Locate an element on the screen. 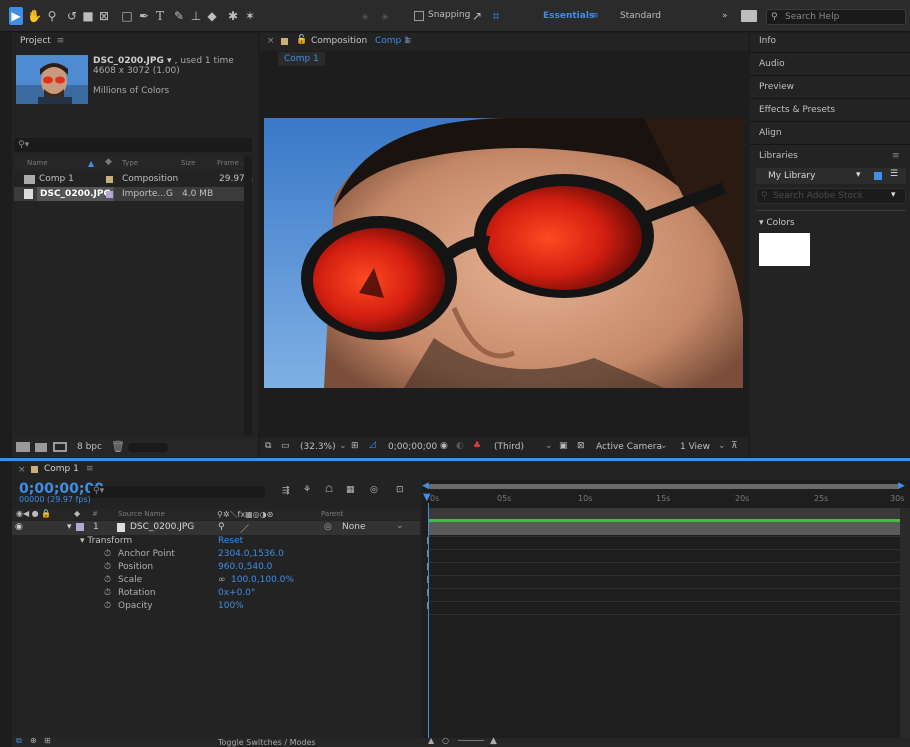 This screenshot has height=747, width=910. safe-margins-icon: ⊞ is located at coordinates (355, 446).